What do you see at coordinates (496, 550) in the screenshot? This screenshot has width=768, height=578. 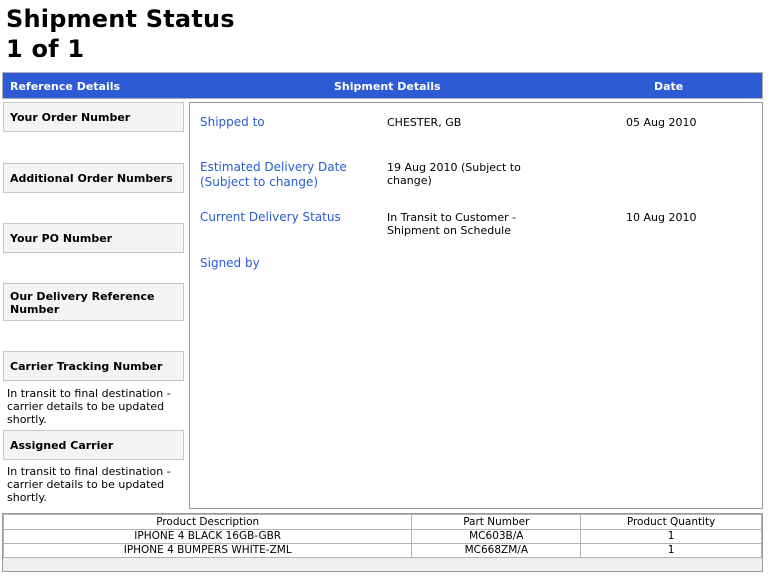 I see `part-number: MC668ZM/A` at bounding box center [496, 550].